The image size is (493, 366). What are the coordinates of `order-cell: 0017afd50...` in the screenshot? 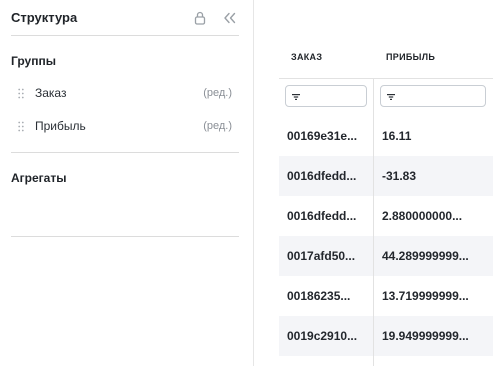 It's located at (321, 256).